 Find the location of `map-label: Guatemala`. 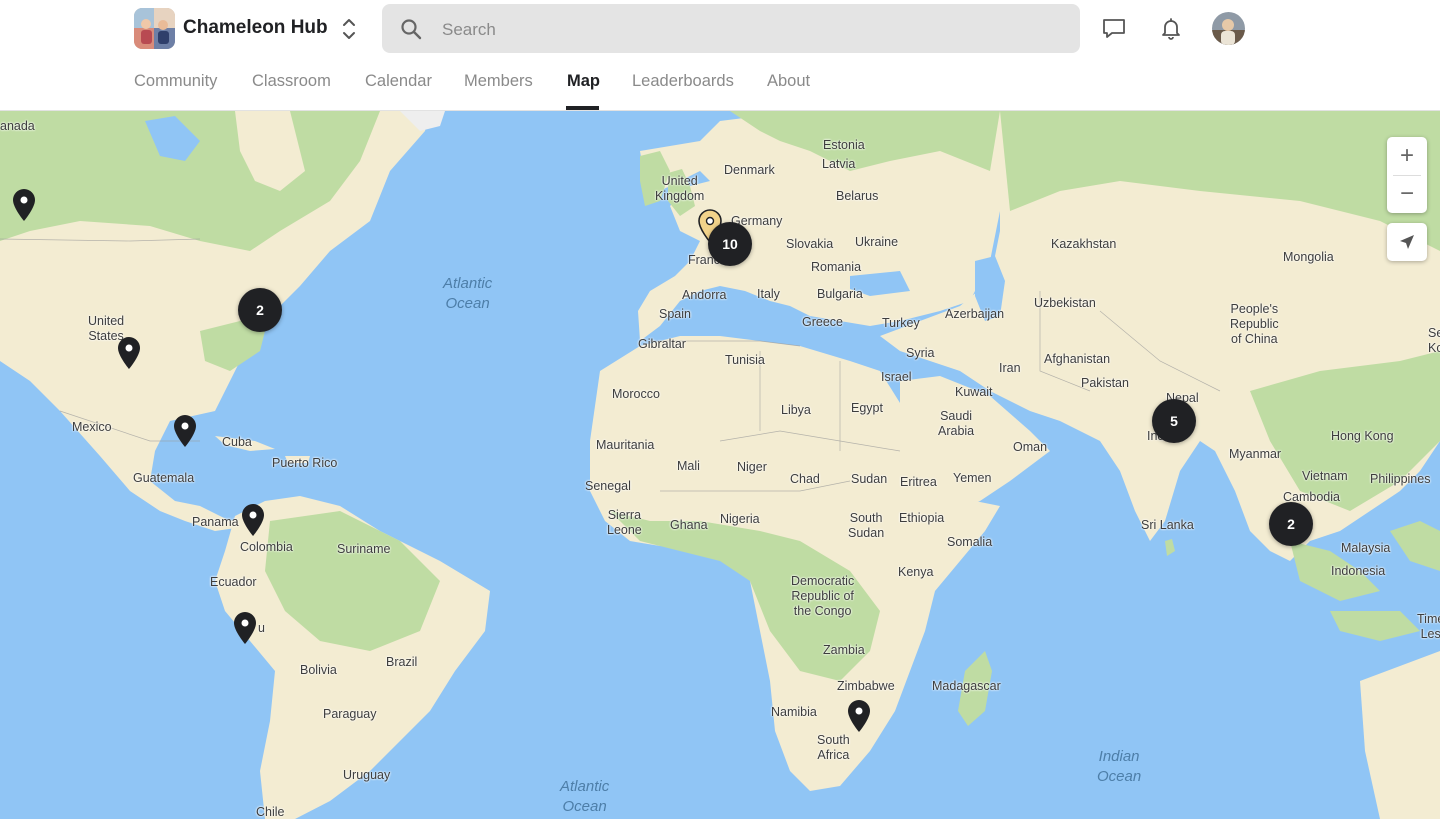

map-label: Guatemala is located at coordinates (164, 478).